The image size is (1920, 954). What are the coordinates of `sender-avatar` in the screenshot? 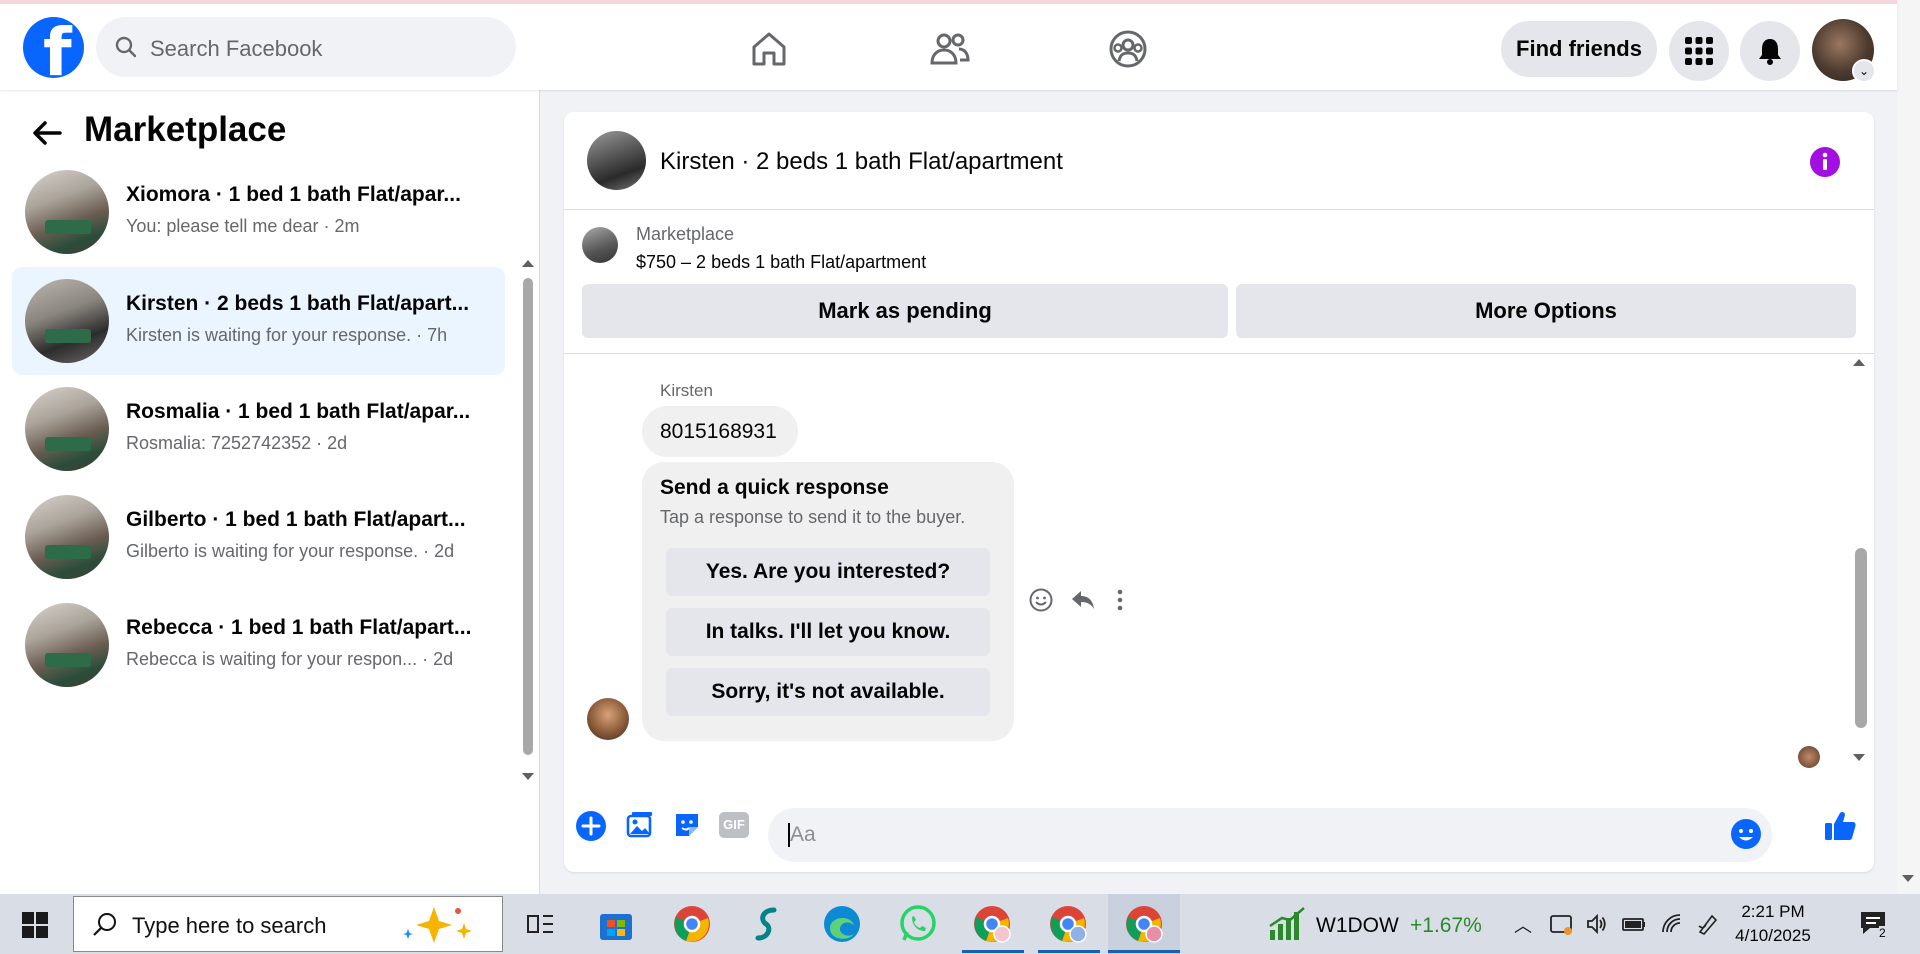 It's located at (608, 719).